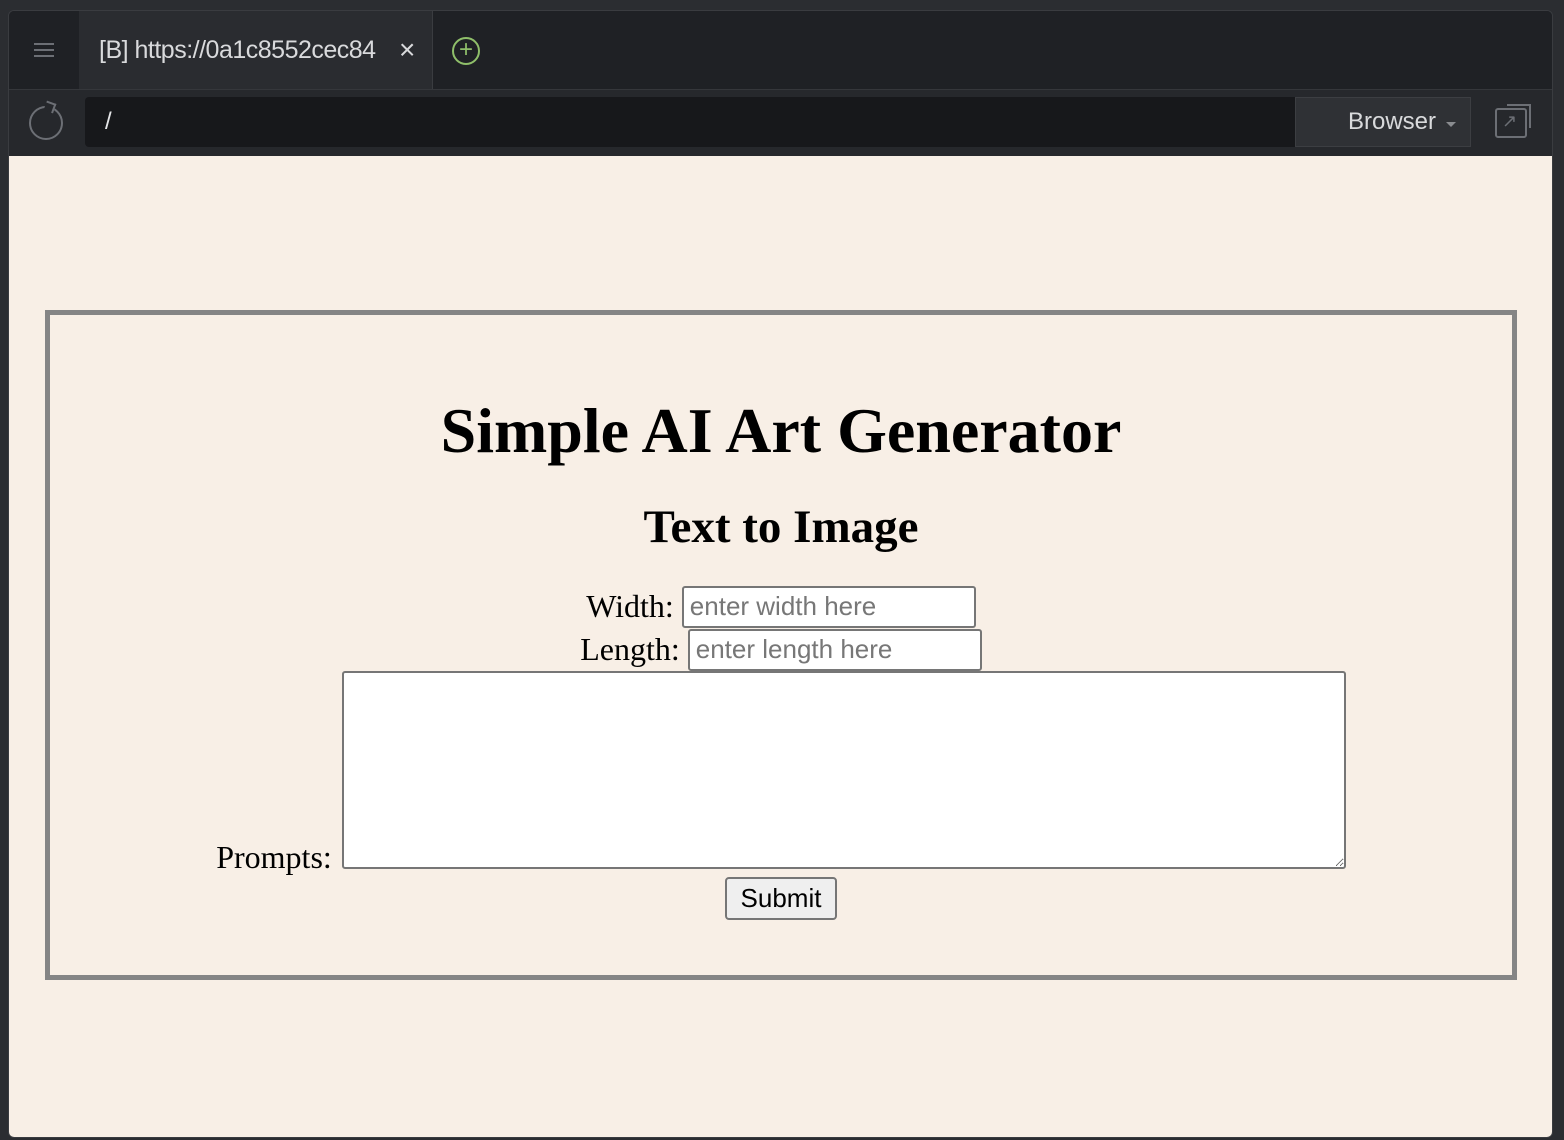 The width and height of the screenshot is (1564, 1140). I want to click on menu-button, so click(44, 50).